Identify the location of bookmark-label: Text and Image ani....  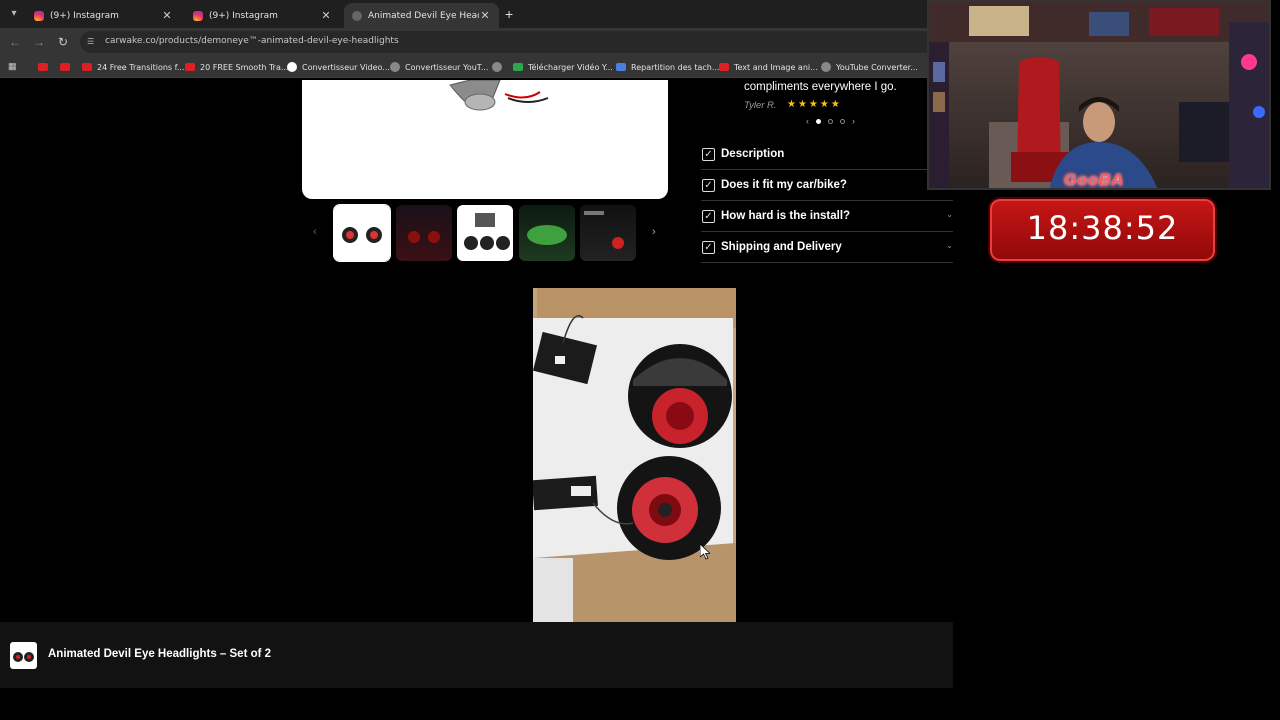
(776, 67).